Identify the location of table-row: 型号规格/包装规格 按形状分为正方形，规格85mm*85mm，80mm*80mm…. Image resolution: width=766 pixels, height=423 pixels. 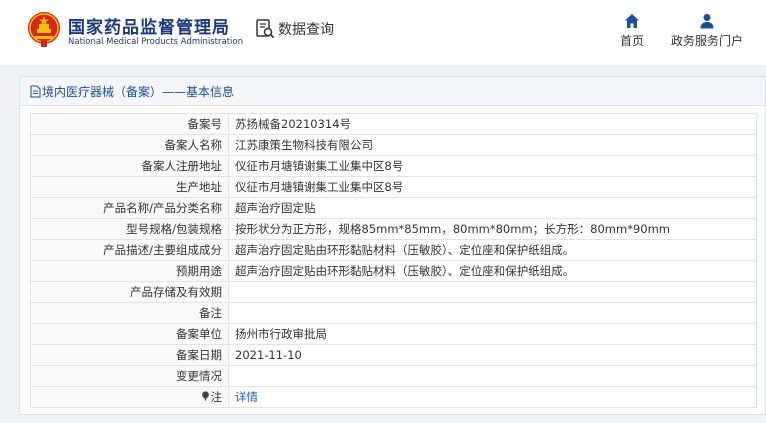
(393, 229).